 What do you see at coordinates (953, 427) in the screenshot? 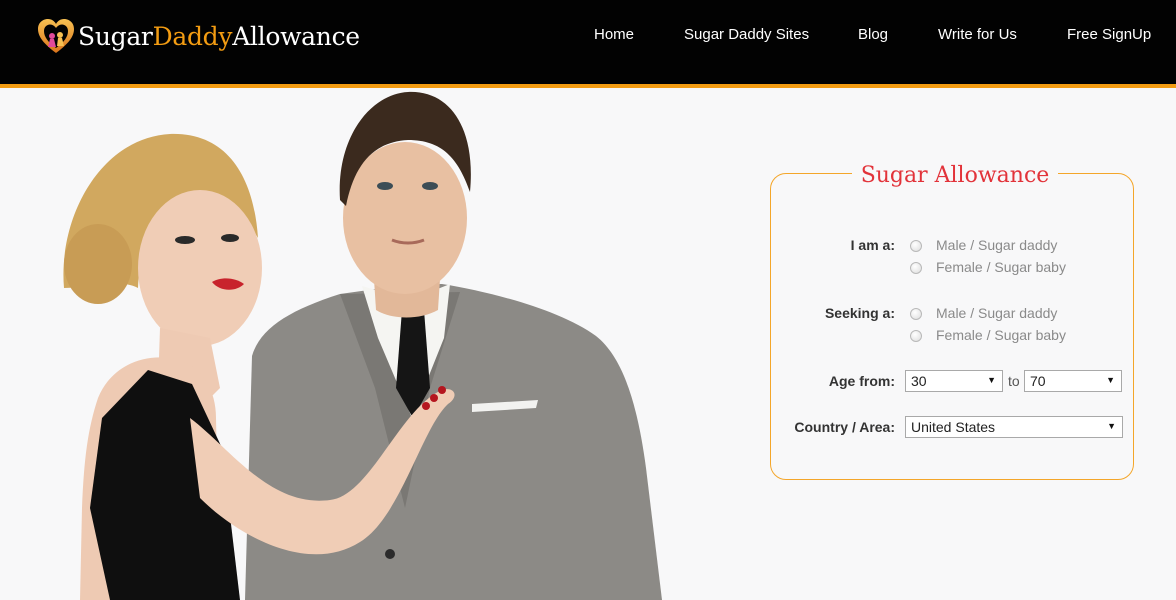
I see `country-value: United States` at bounding box center [953, 427].